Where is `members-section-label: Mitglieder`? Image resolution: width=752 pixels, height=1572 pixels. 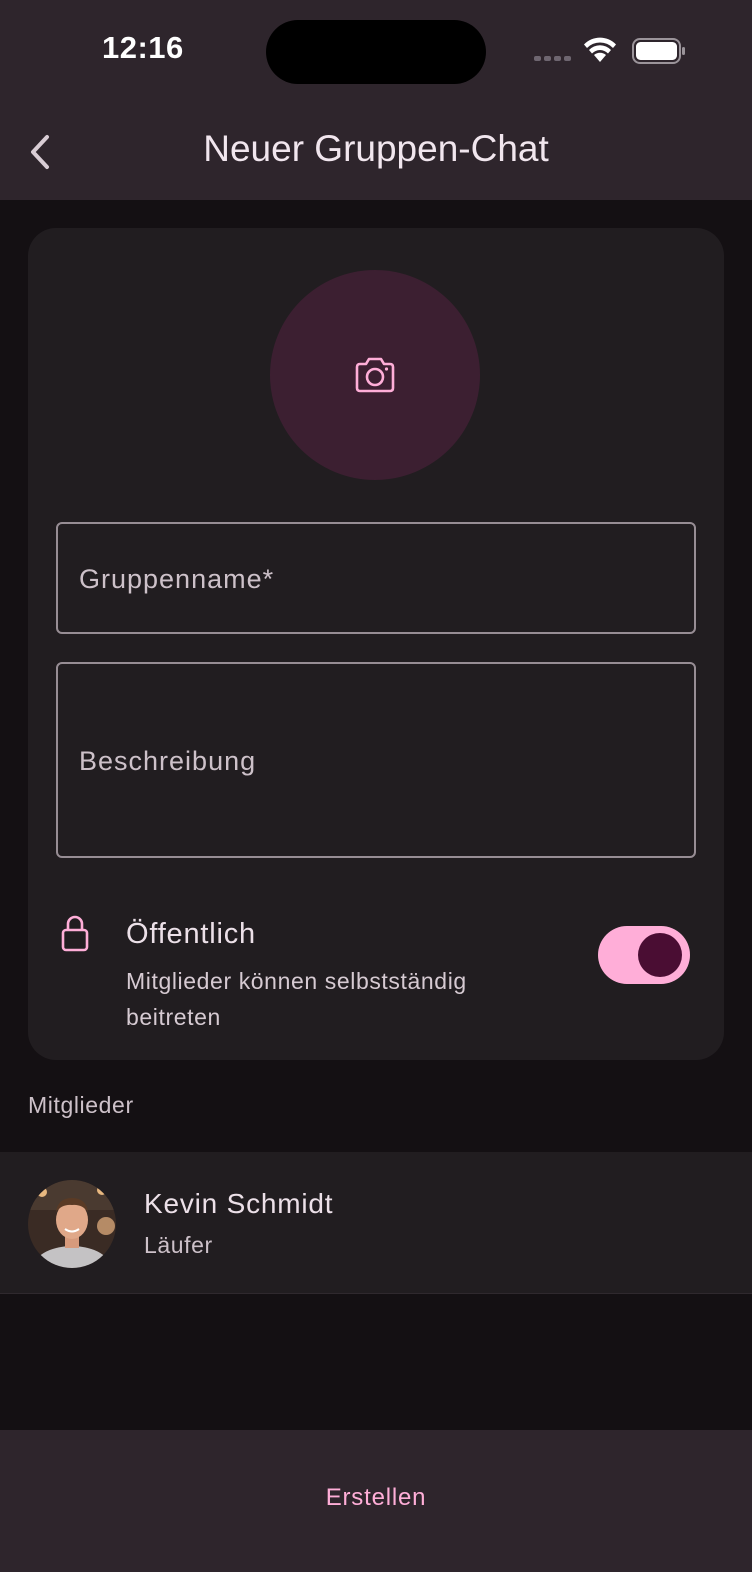
members-section-label: Mitglieder is located at coordinates (81, 1105).